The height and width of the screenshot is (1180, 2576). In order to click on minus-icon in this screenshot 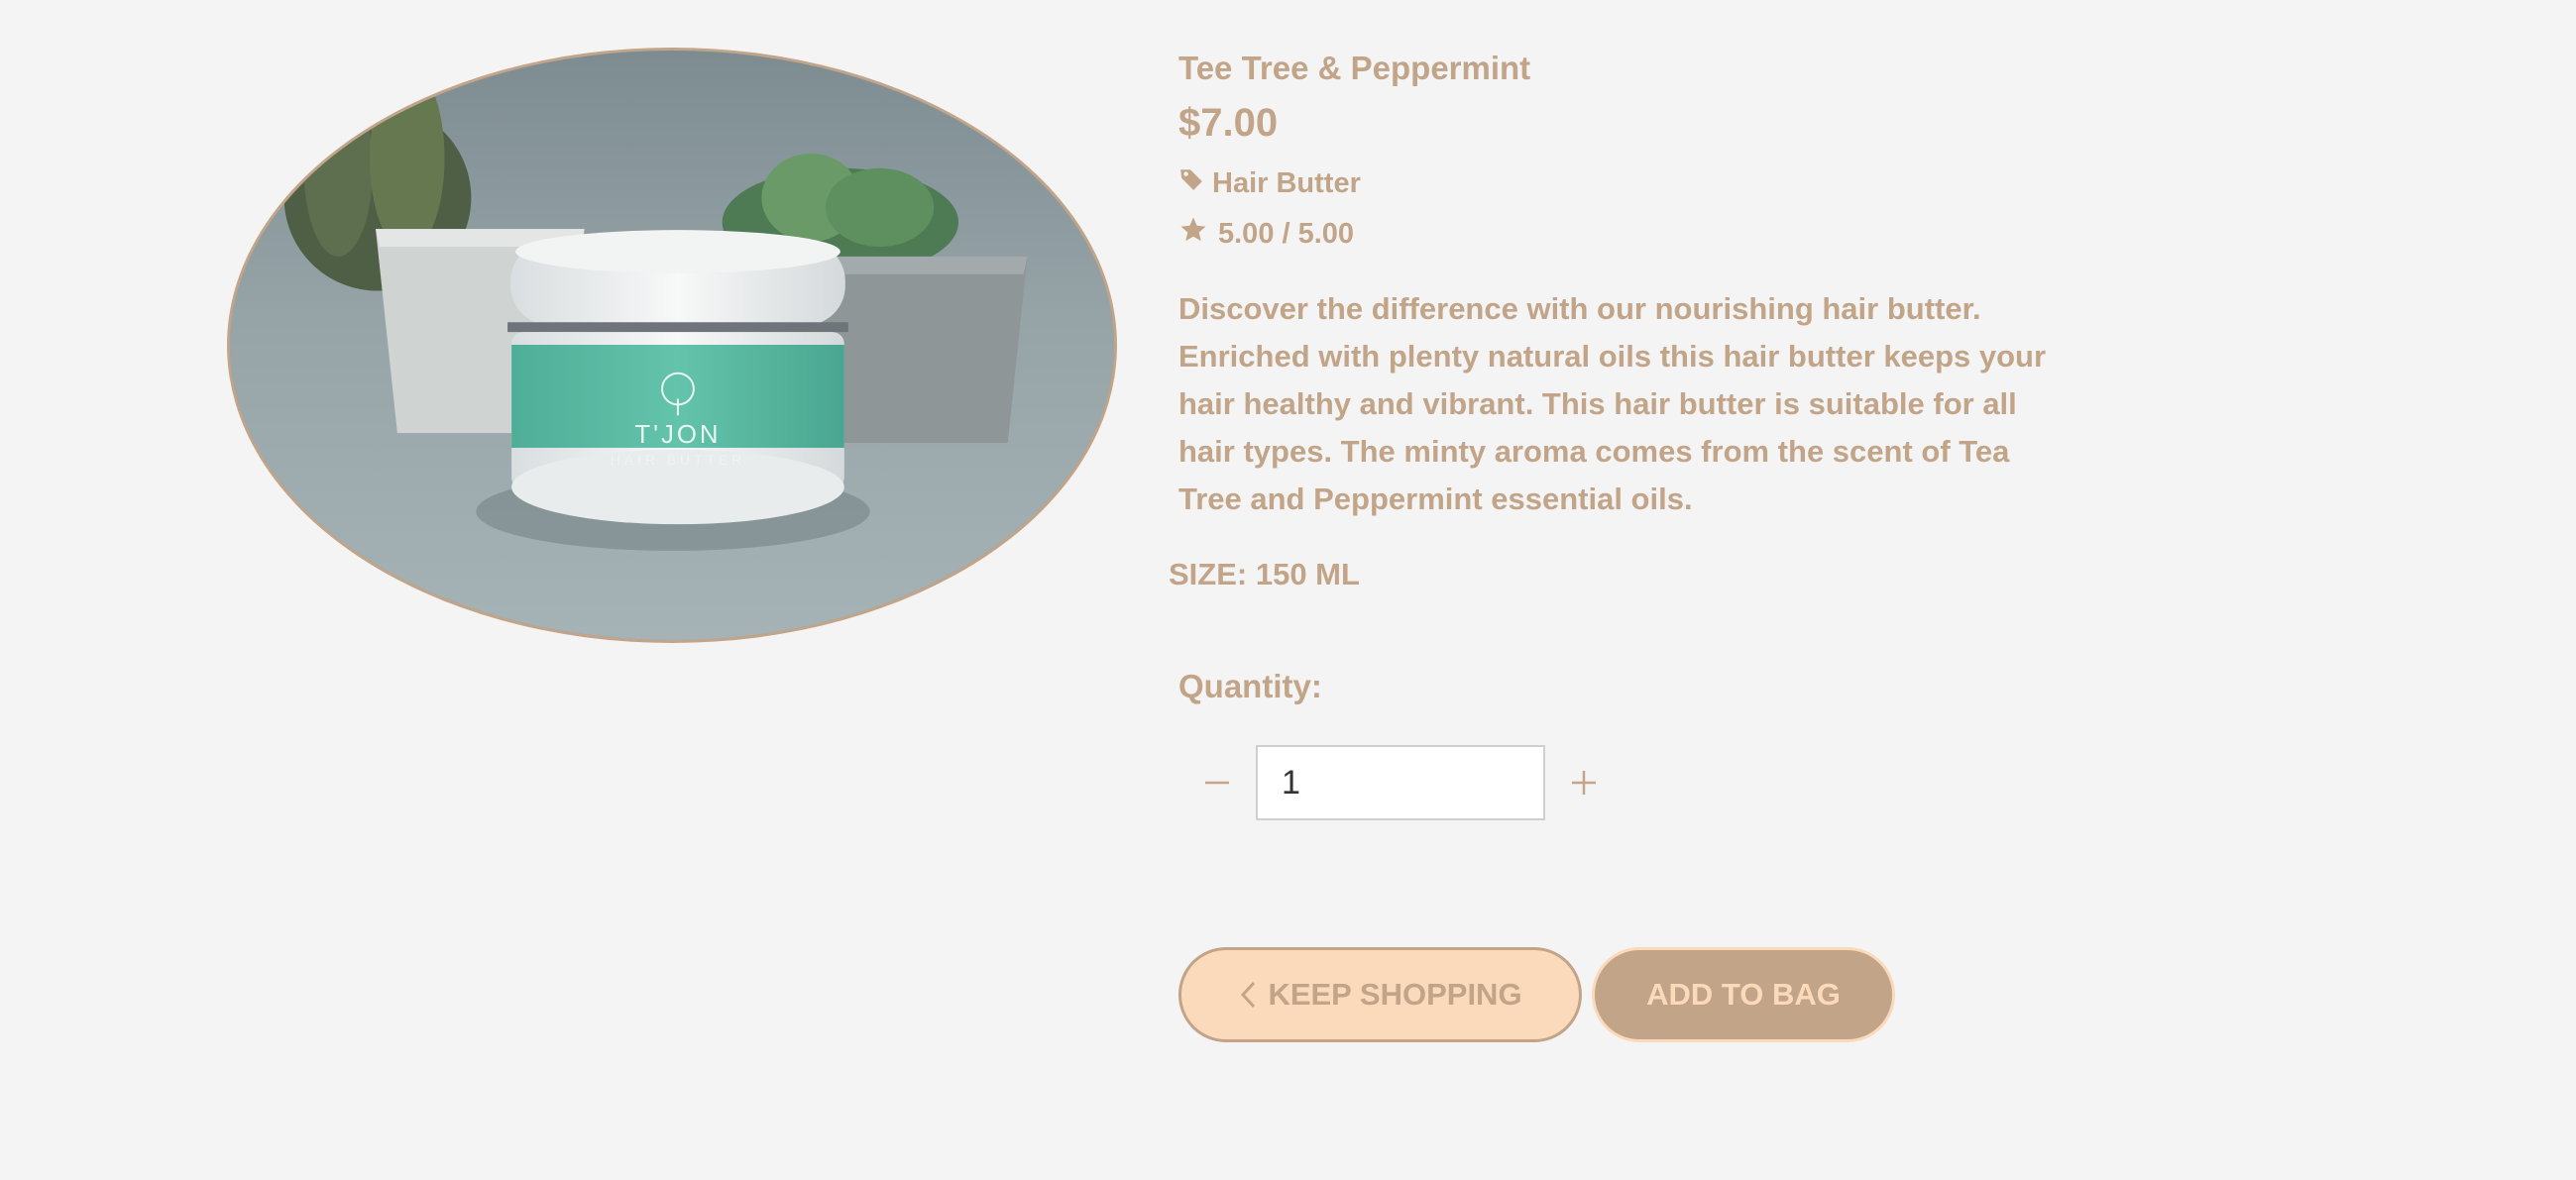, I will do `click(1217, 783)`.